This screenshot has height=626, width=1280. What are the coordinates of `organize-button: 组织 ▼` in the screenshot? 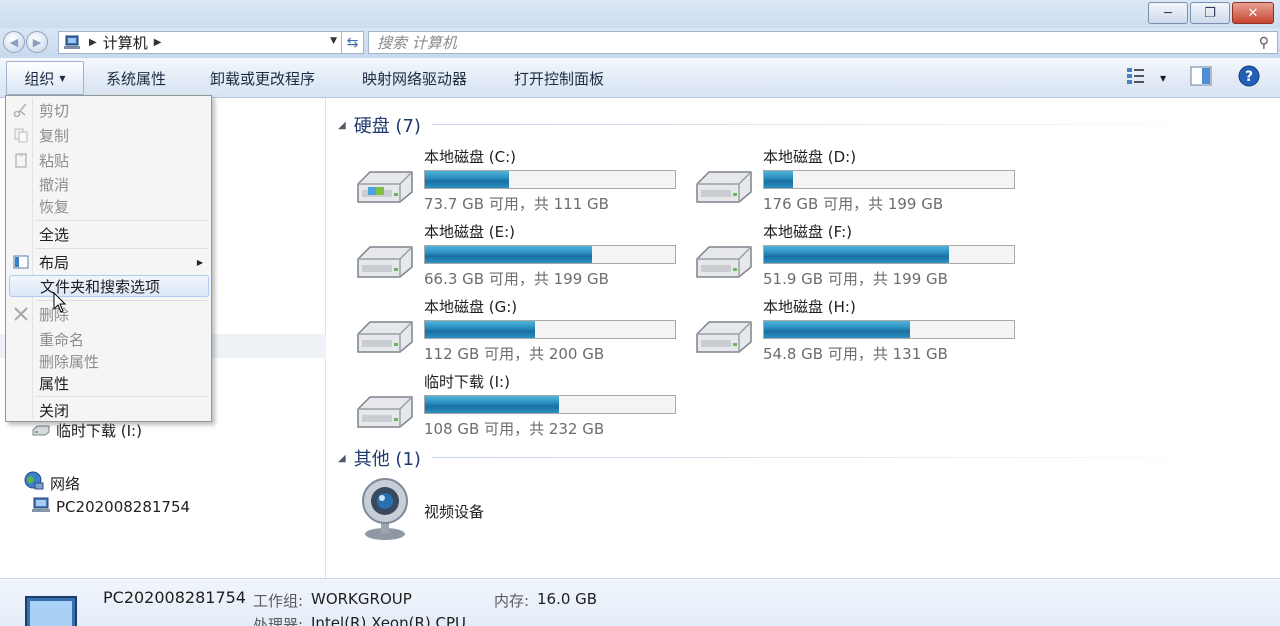 It's located at (45, 78).